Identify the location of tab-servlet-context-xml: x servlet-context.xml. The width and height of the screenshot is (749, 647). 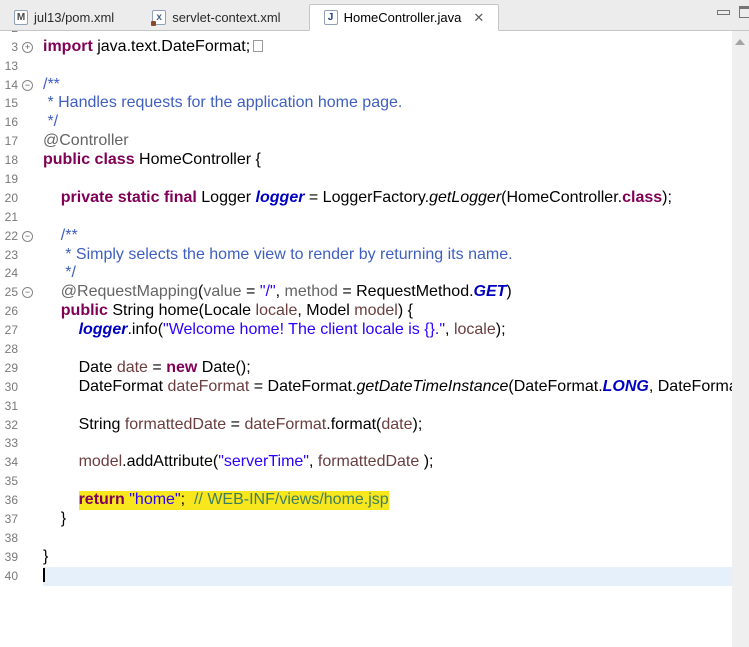
(216, 17).